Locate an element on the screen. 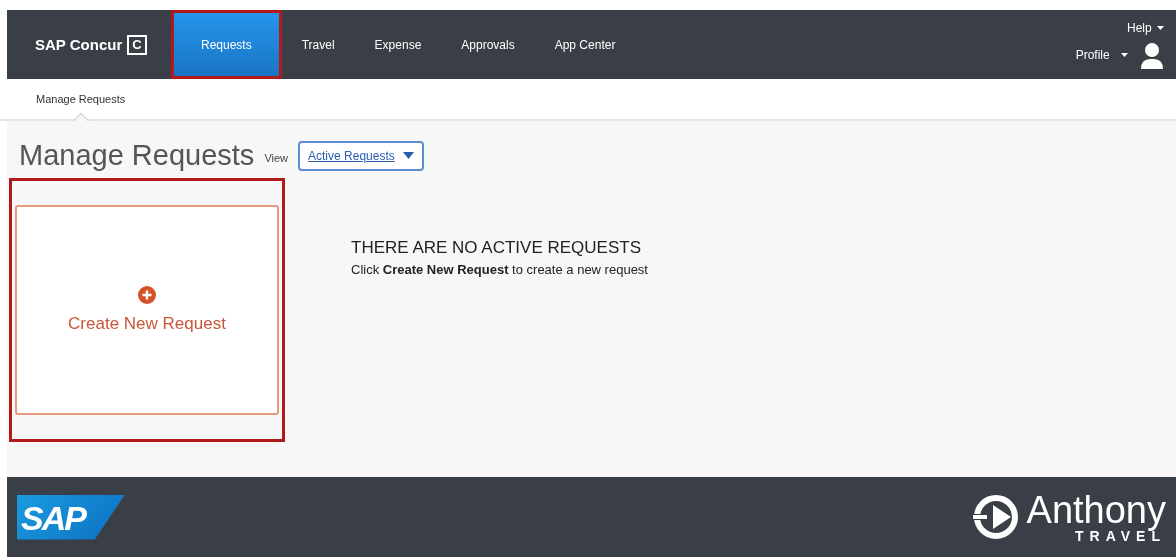 Image resolution: width=1176 pixels, height=557 pixels. help-menu: Help is located at coordinates (1145, 27).